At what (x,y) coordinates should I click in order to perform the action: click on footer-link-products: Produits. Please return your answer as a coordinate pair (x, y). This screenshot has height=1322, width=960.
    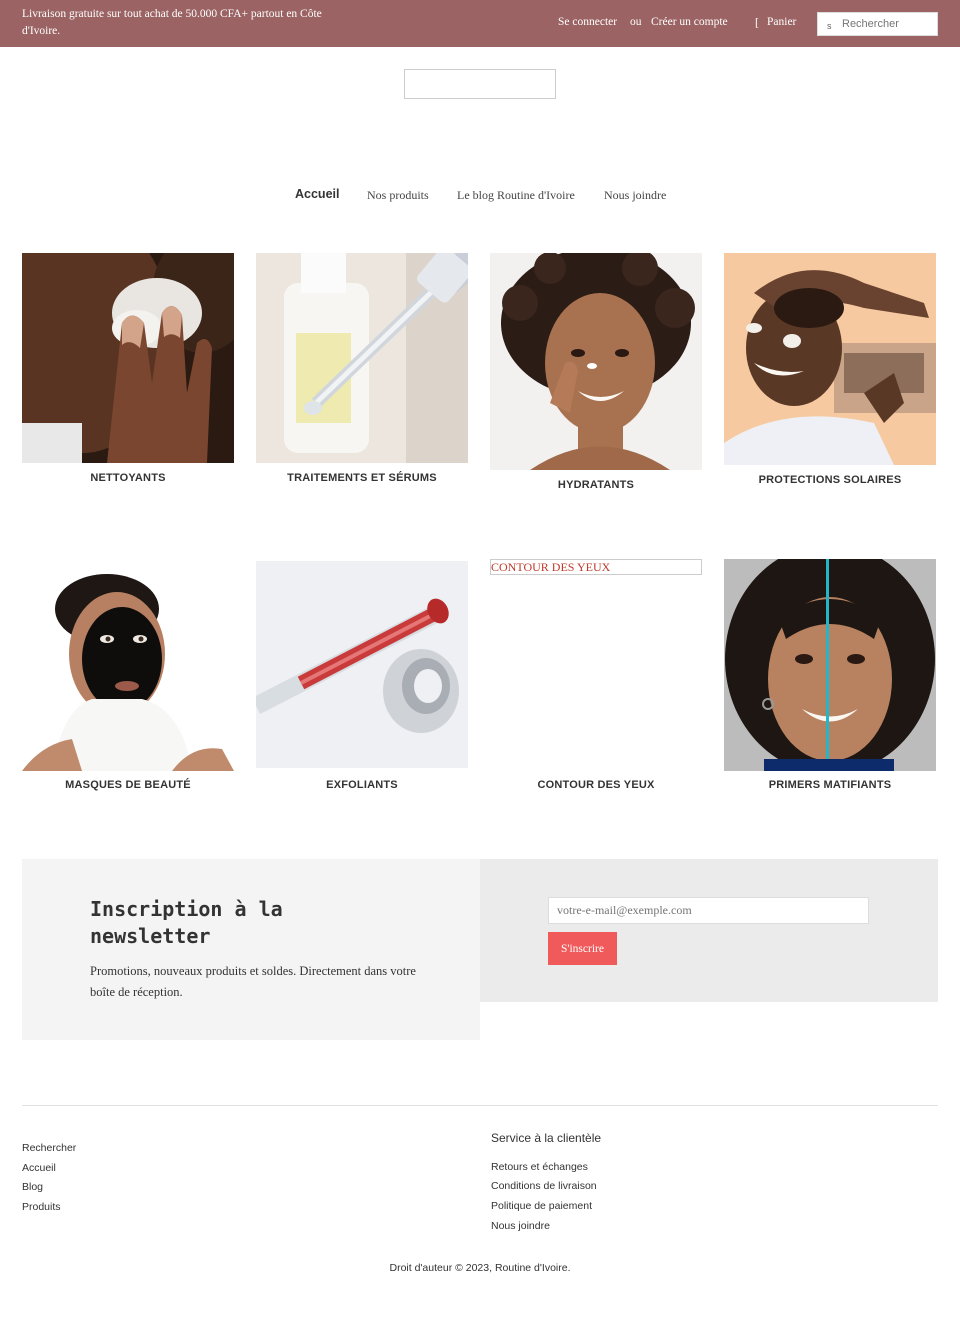
    Looking at the image, I should click on (41, 1207).